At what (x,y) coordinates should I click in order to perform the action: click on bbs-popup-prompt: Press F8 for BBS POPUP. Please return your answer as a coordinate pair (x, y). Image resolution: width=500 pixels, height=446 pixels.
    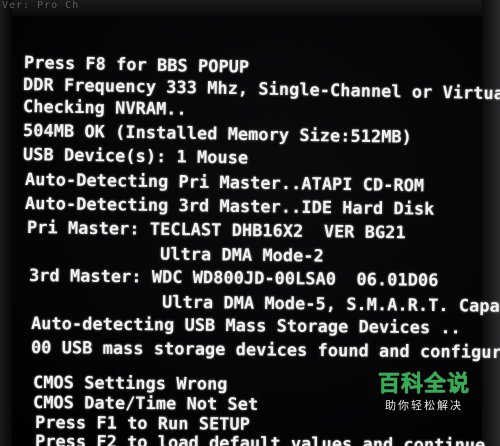
    Looking at the image, I should click on (136, 65).